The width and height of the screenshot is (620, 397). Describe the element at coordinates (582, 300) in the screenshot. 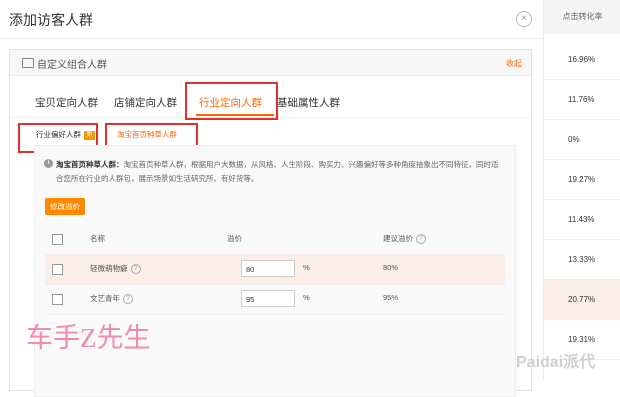

I see `table-cell: 20.77%` at that location.